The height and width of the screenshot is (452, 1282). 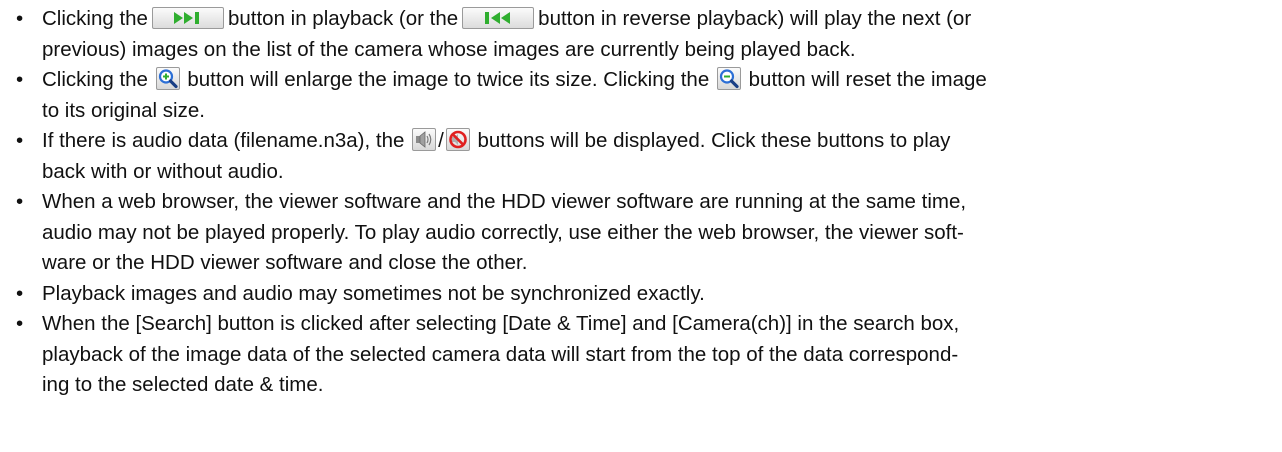 What do you see at coordinates (167, 79) in the screenshot?
I see `zoom-in-icon` at bounding box center [167, 79].